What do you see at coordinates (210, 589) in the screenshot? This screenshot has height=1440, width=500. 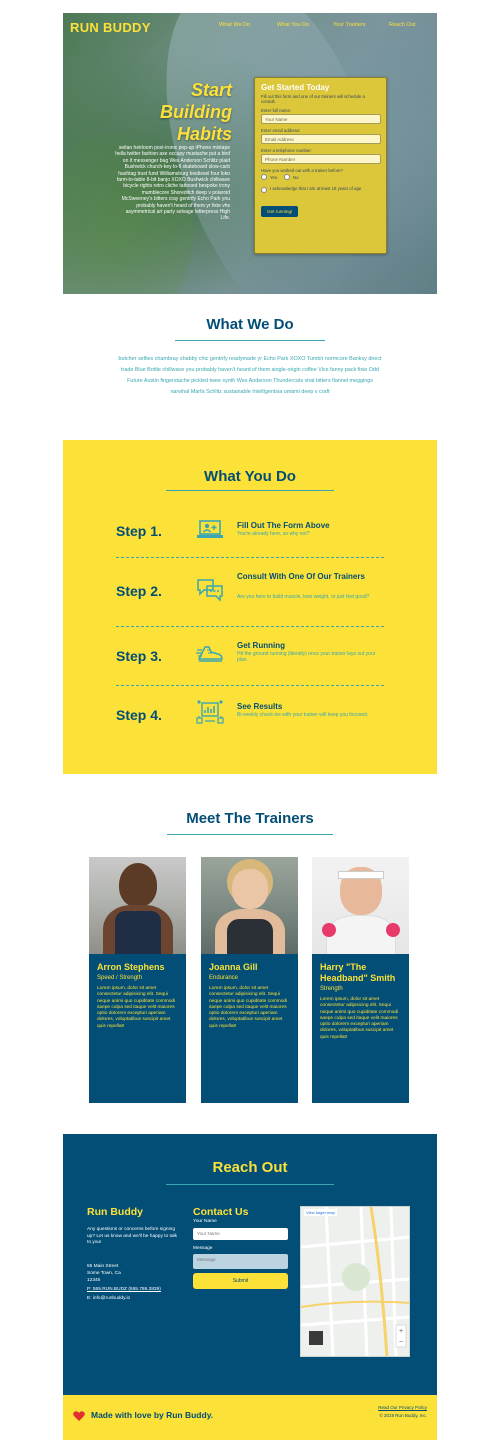 I see `chat-bubbles-icon` at bounding box center [210, 589].